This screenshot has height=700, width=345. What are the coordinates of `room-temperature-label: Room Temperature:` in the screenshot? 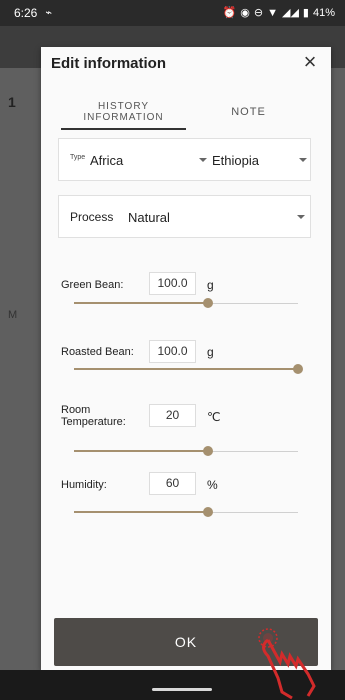 It's located at (93, 416).